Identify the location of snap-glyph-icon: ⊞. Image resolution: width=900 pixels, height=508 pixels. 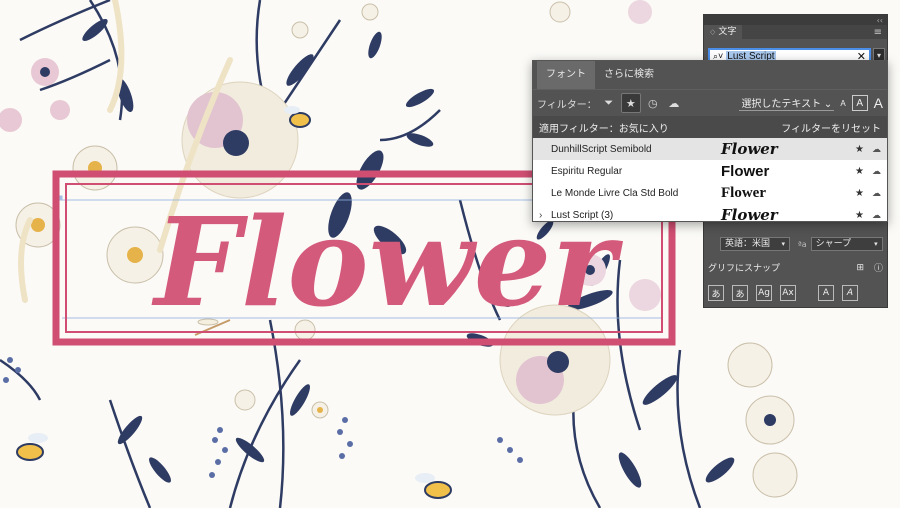
(860, 268).